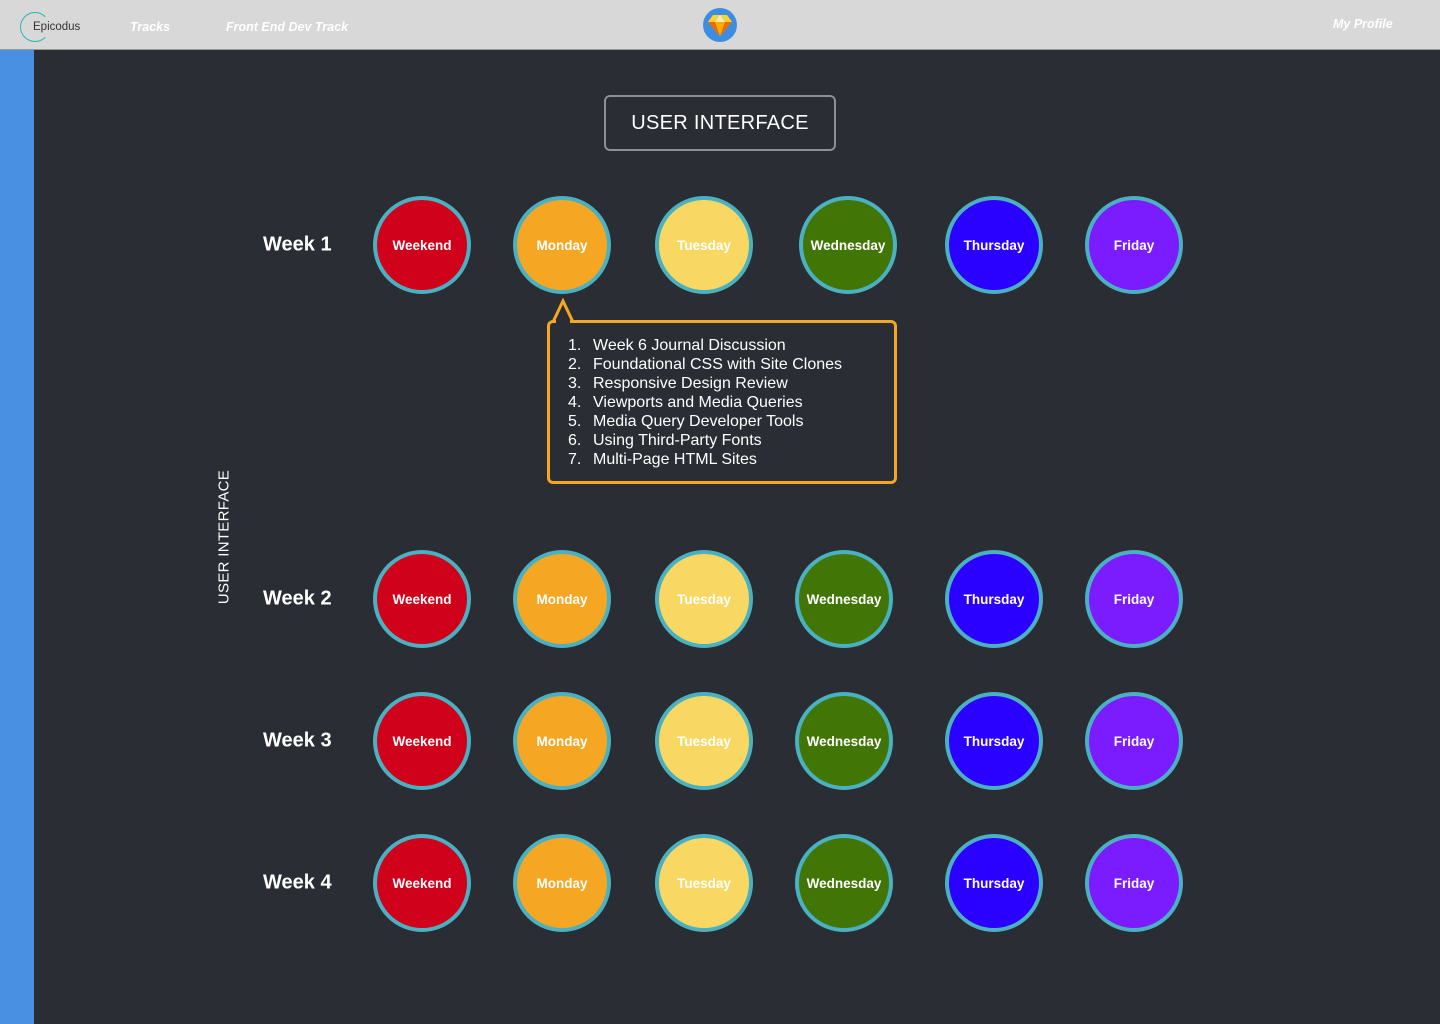  I want to click on week-2-wednesday-button: Wednesday, so click(844, 599).